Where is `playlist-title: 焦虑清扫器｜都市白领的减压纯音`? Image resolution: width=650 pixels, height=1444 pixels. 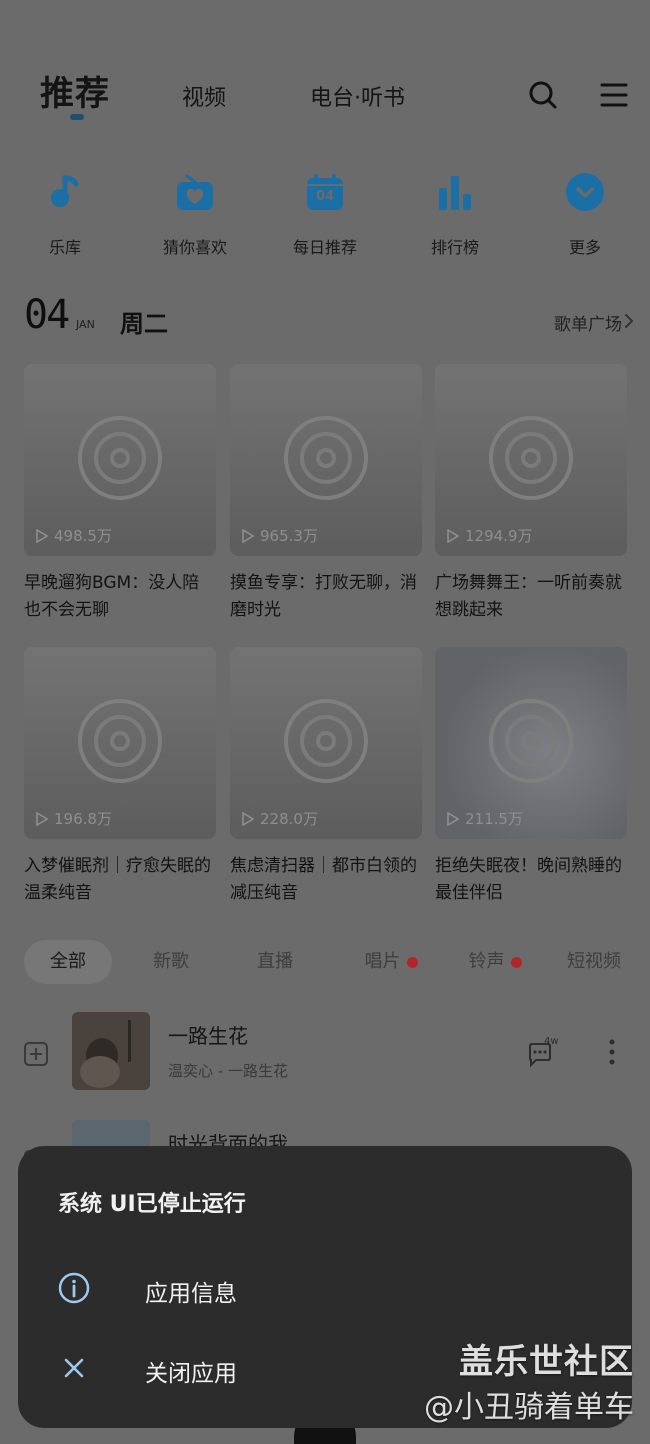
playlist-title: 焦虑清扫器｜都市白领的减压纯音 is located at coordinates (326, 880).